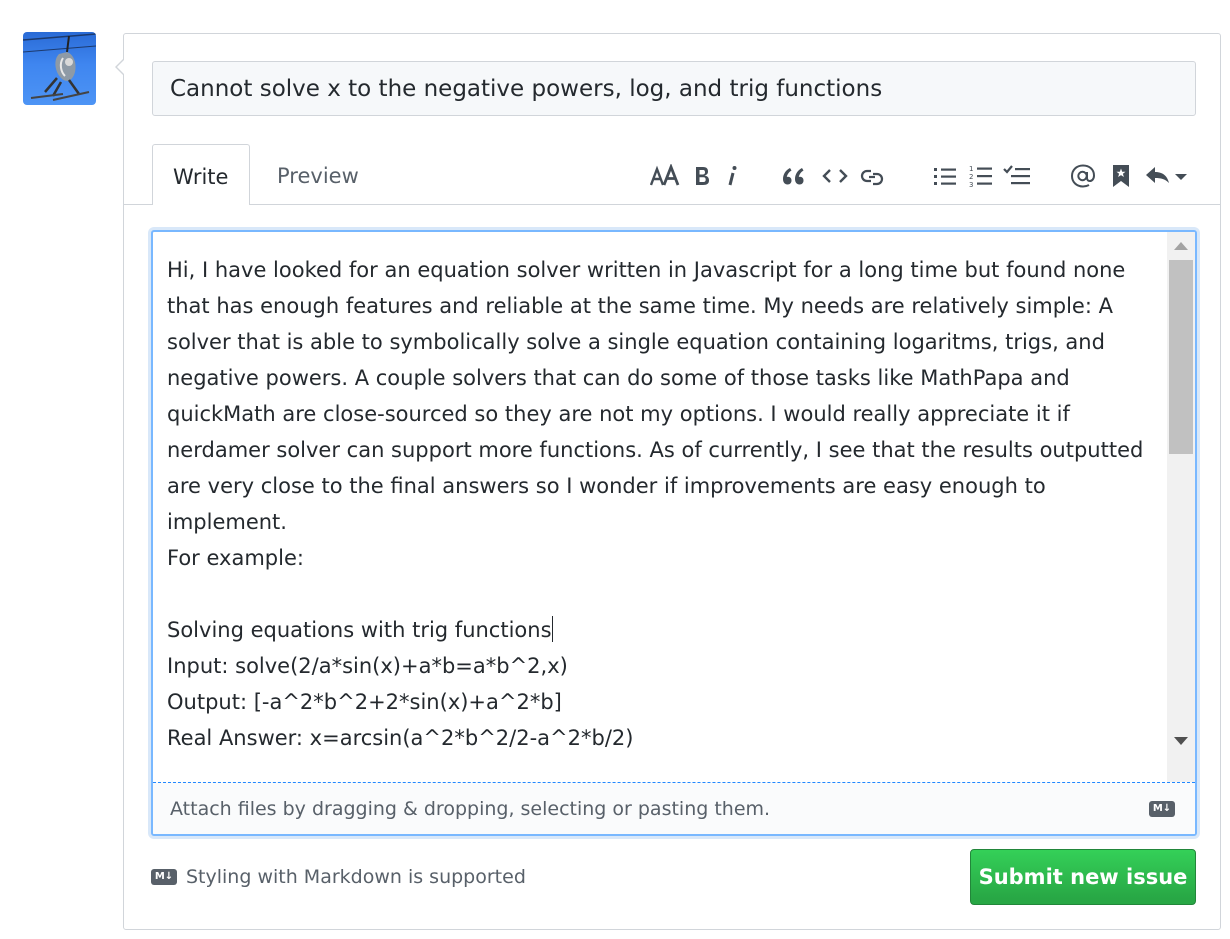  Describe the element at coordinates (1017, 176) in the screenshot. I see `tasklist-icon` at that location.